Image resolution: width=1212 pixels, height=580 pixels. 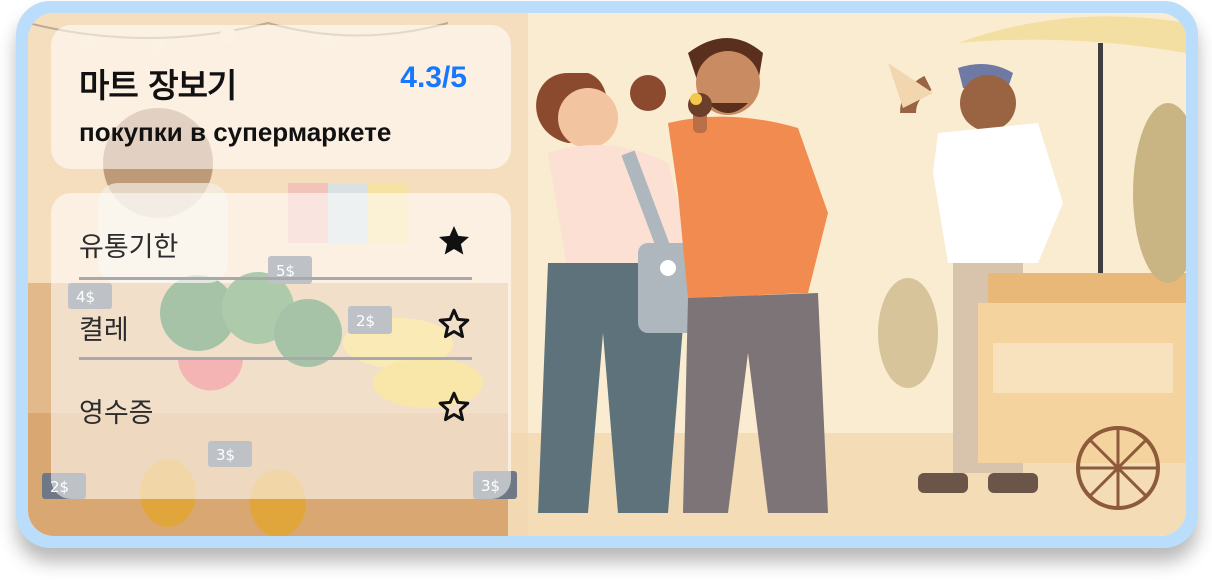 I want to click on star-filled-icon, so click(x=454, y=241).